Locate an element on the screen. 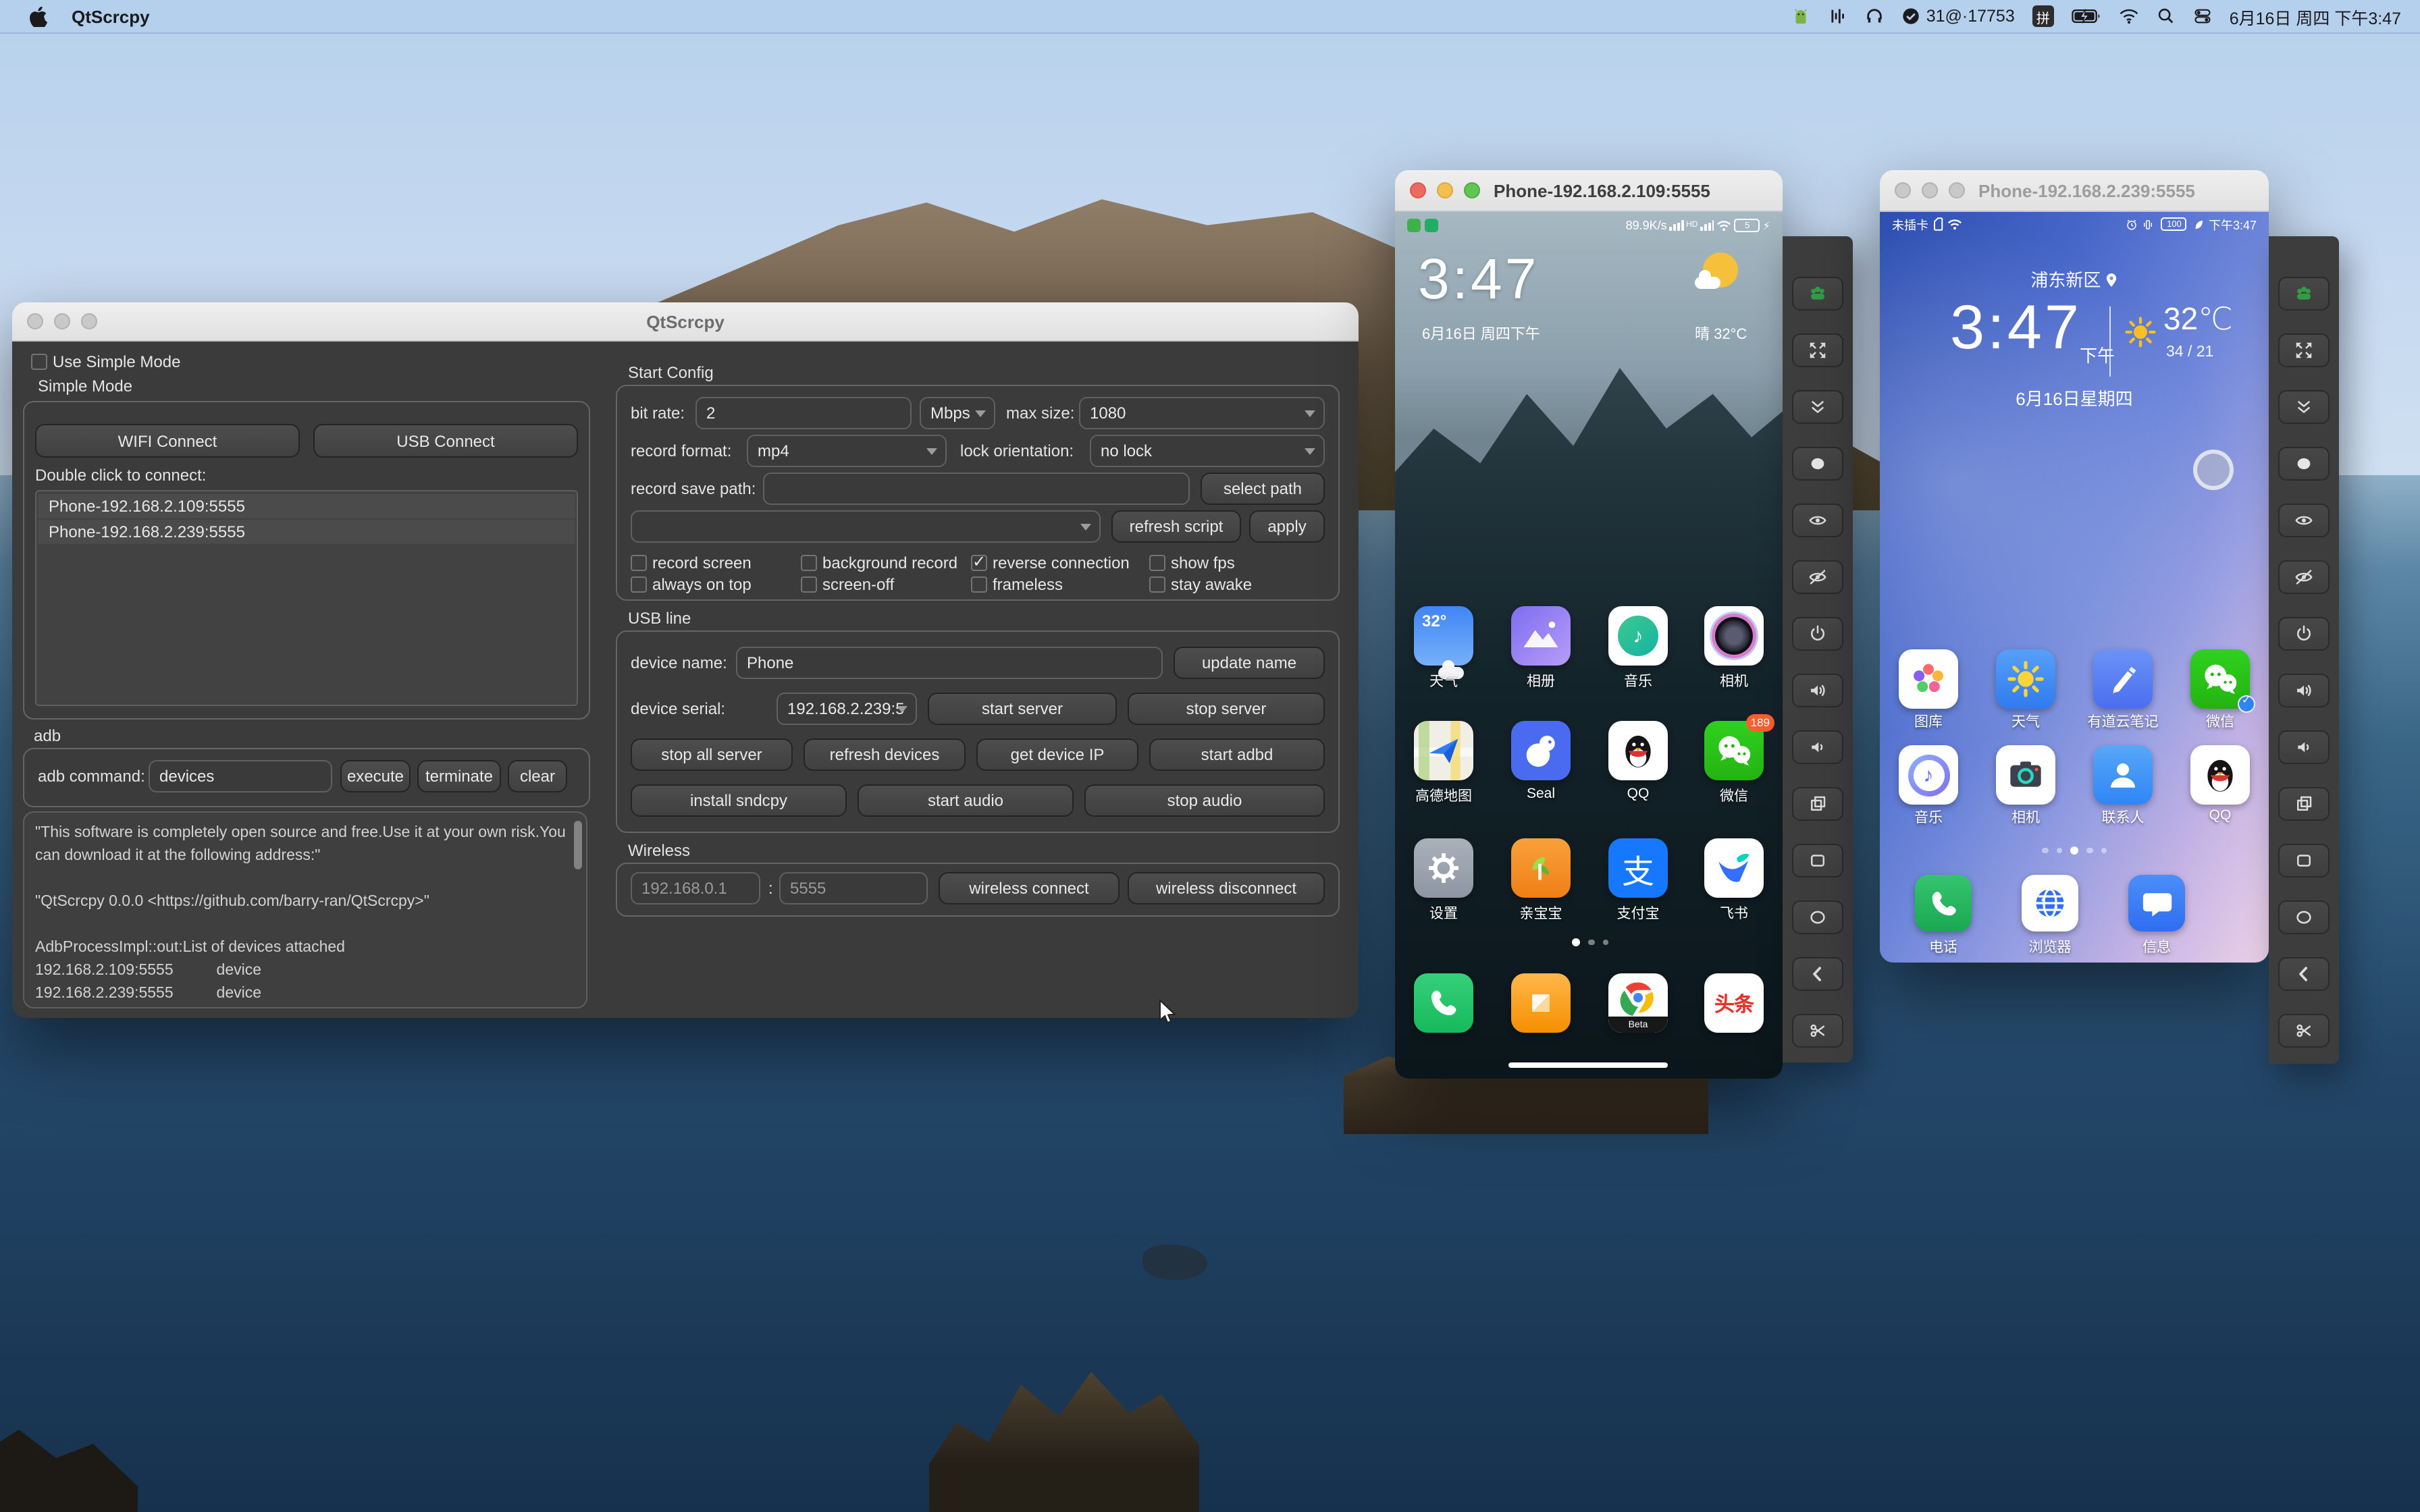  app-icon-amap is located at coordinates (1443, 750).